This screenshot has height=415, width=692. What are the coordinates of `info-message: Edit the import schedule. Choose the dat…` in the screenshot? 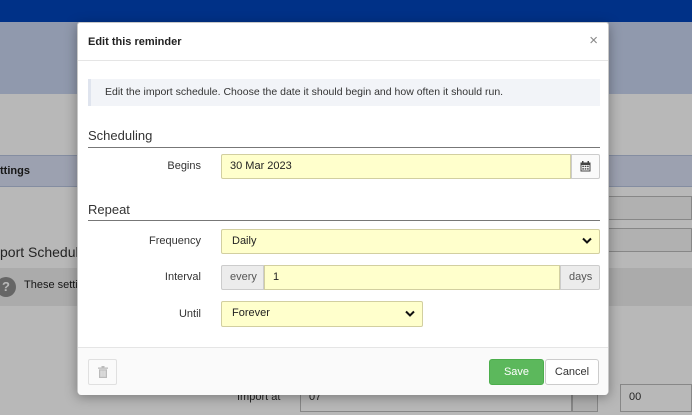 It's located at (344, 92).